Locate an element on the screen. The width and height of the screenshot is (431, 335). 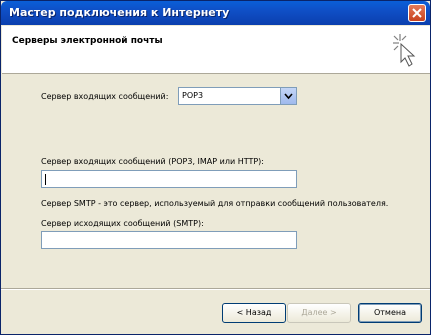
next-button: Далее > is located at coordinates (319, 313).